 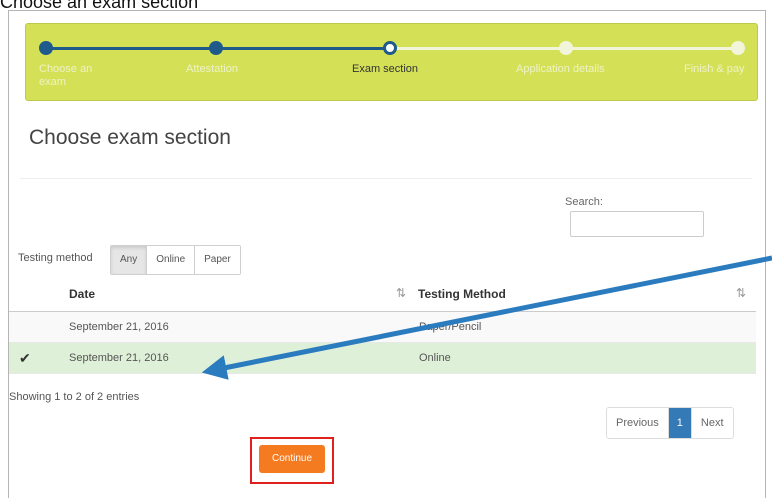 What do you see at coordinates (129, 260) in the screenshot?
I see `filter-any-button: Any` at bounding box center [129, 260].